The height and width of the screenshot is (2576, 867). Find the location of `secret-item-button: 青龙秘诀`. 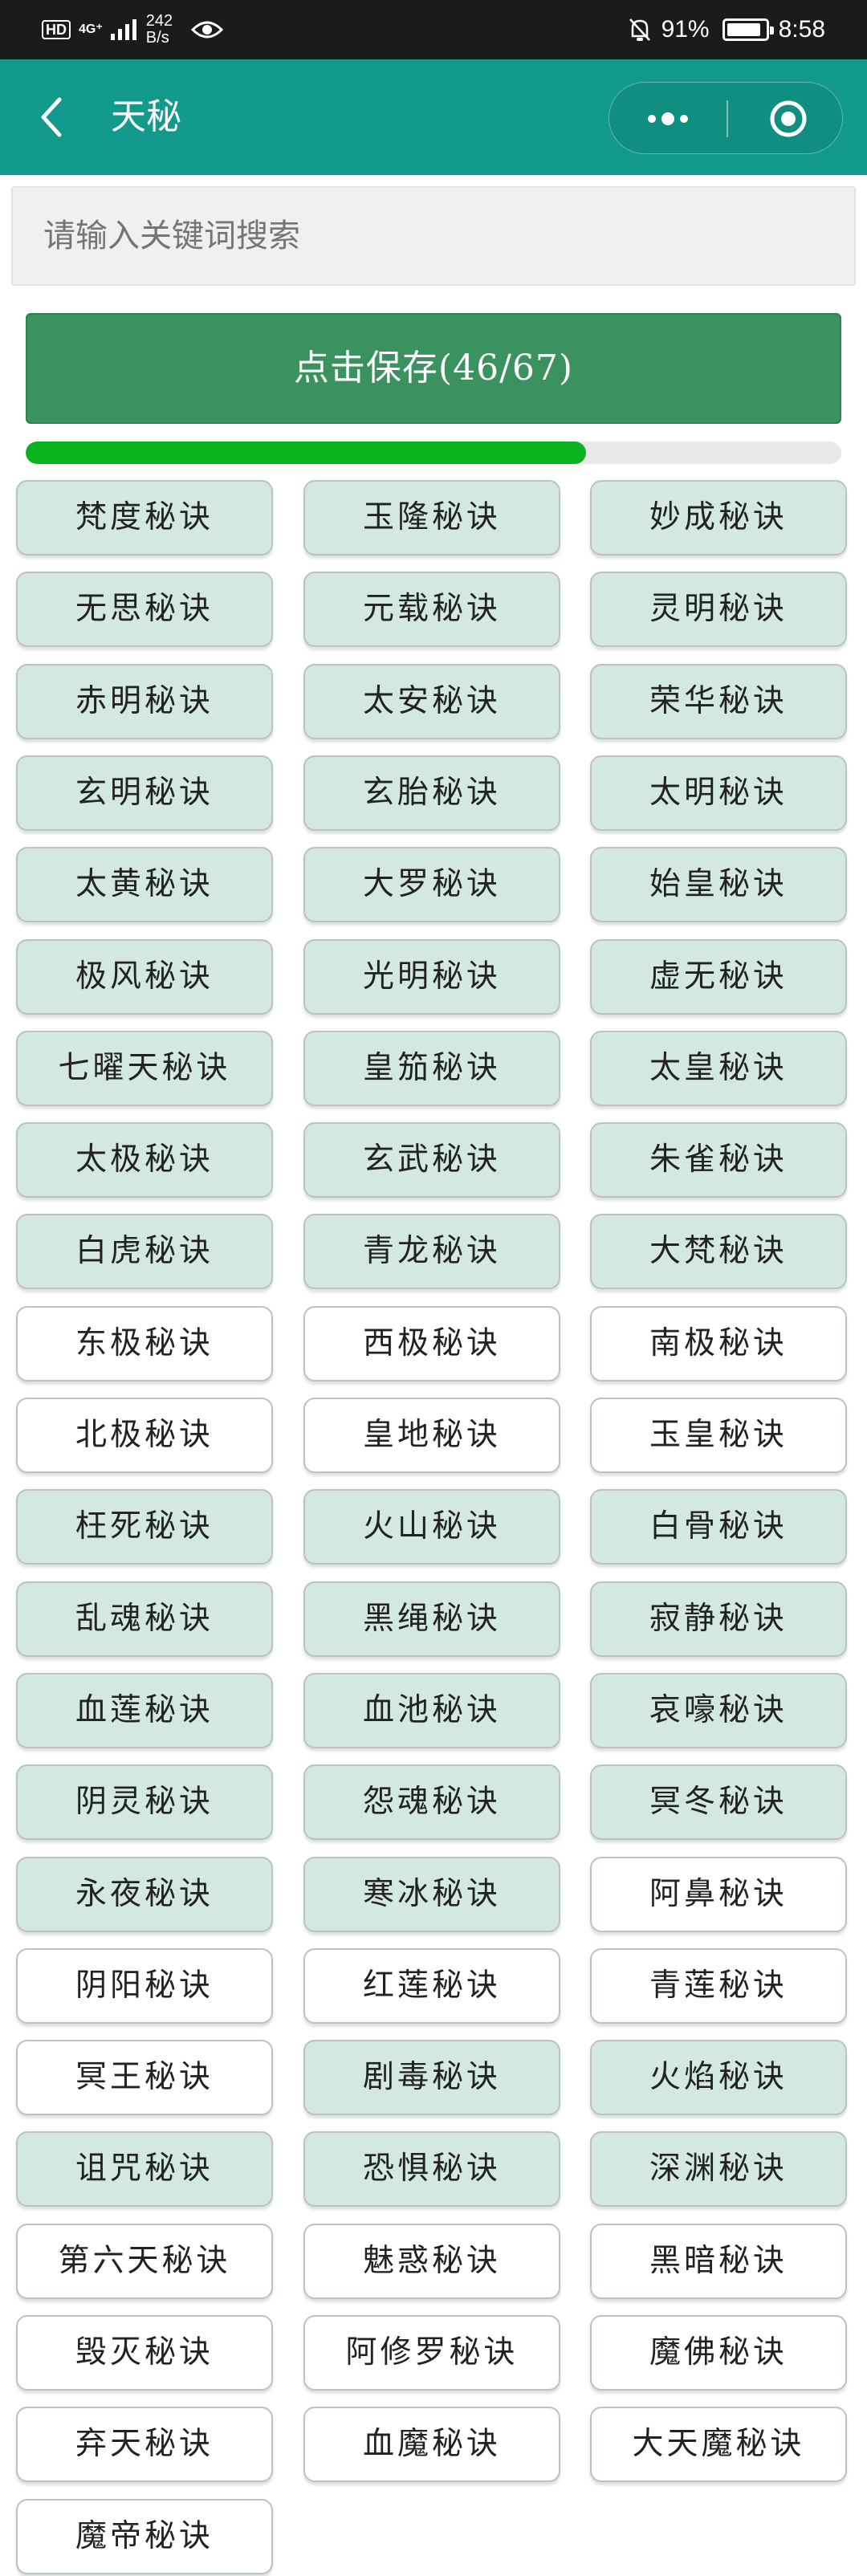

secret-item-button: 青龙秘诀 is located at coordinates (431, 1252).